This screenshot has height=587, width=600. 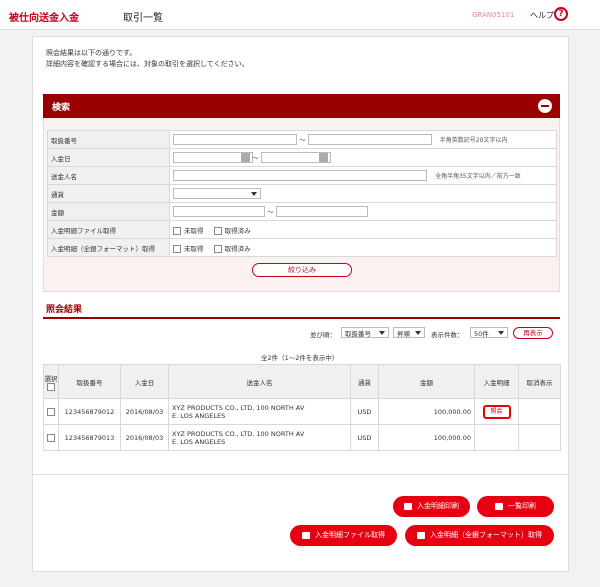 I want to click on help-link: ヘルプ, so click(x=542, y=15).